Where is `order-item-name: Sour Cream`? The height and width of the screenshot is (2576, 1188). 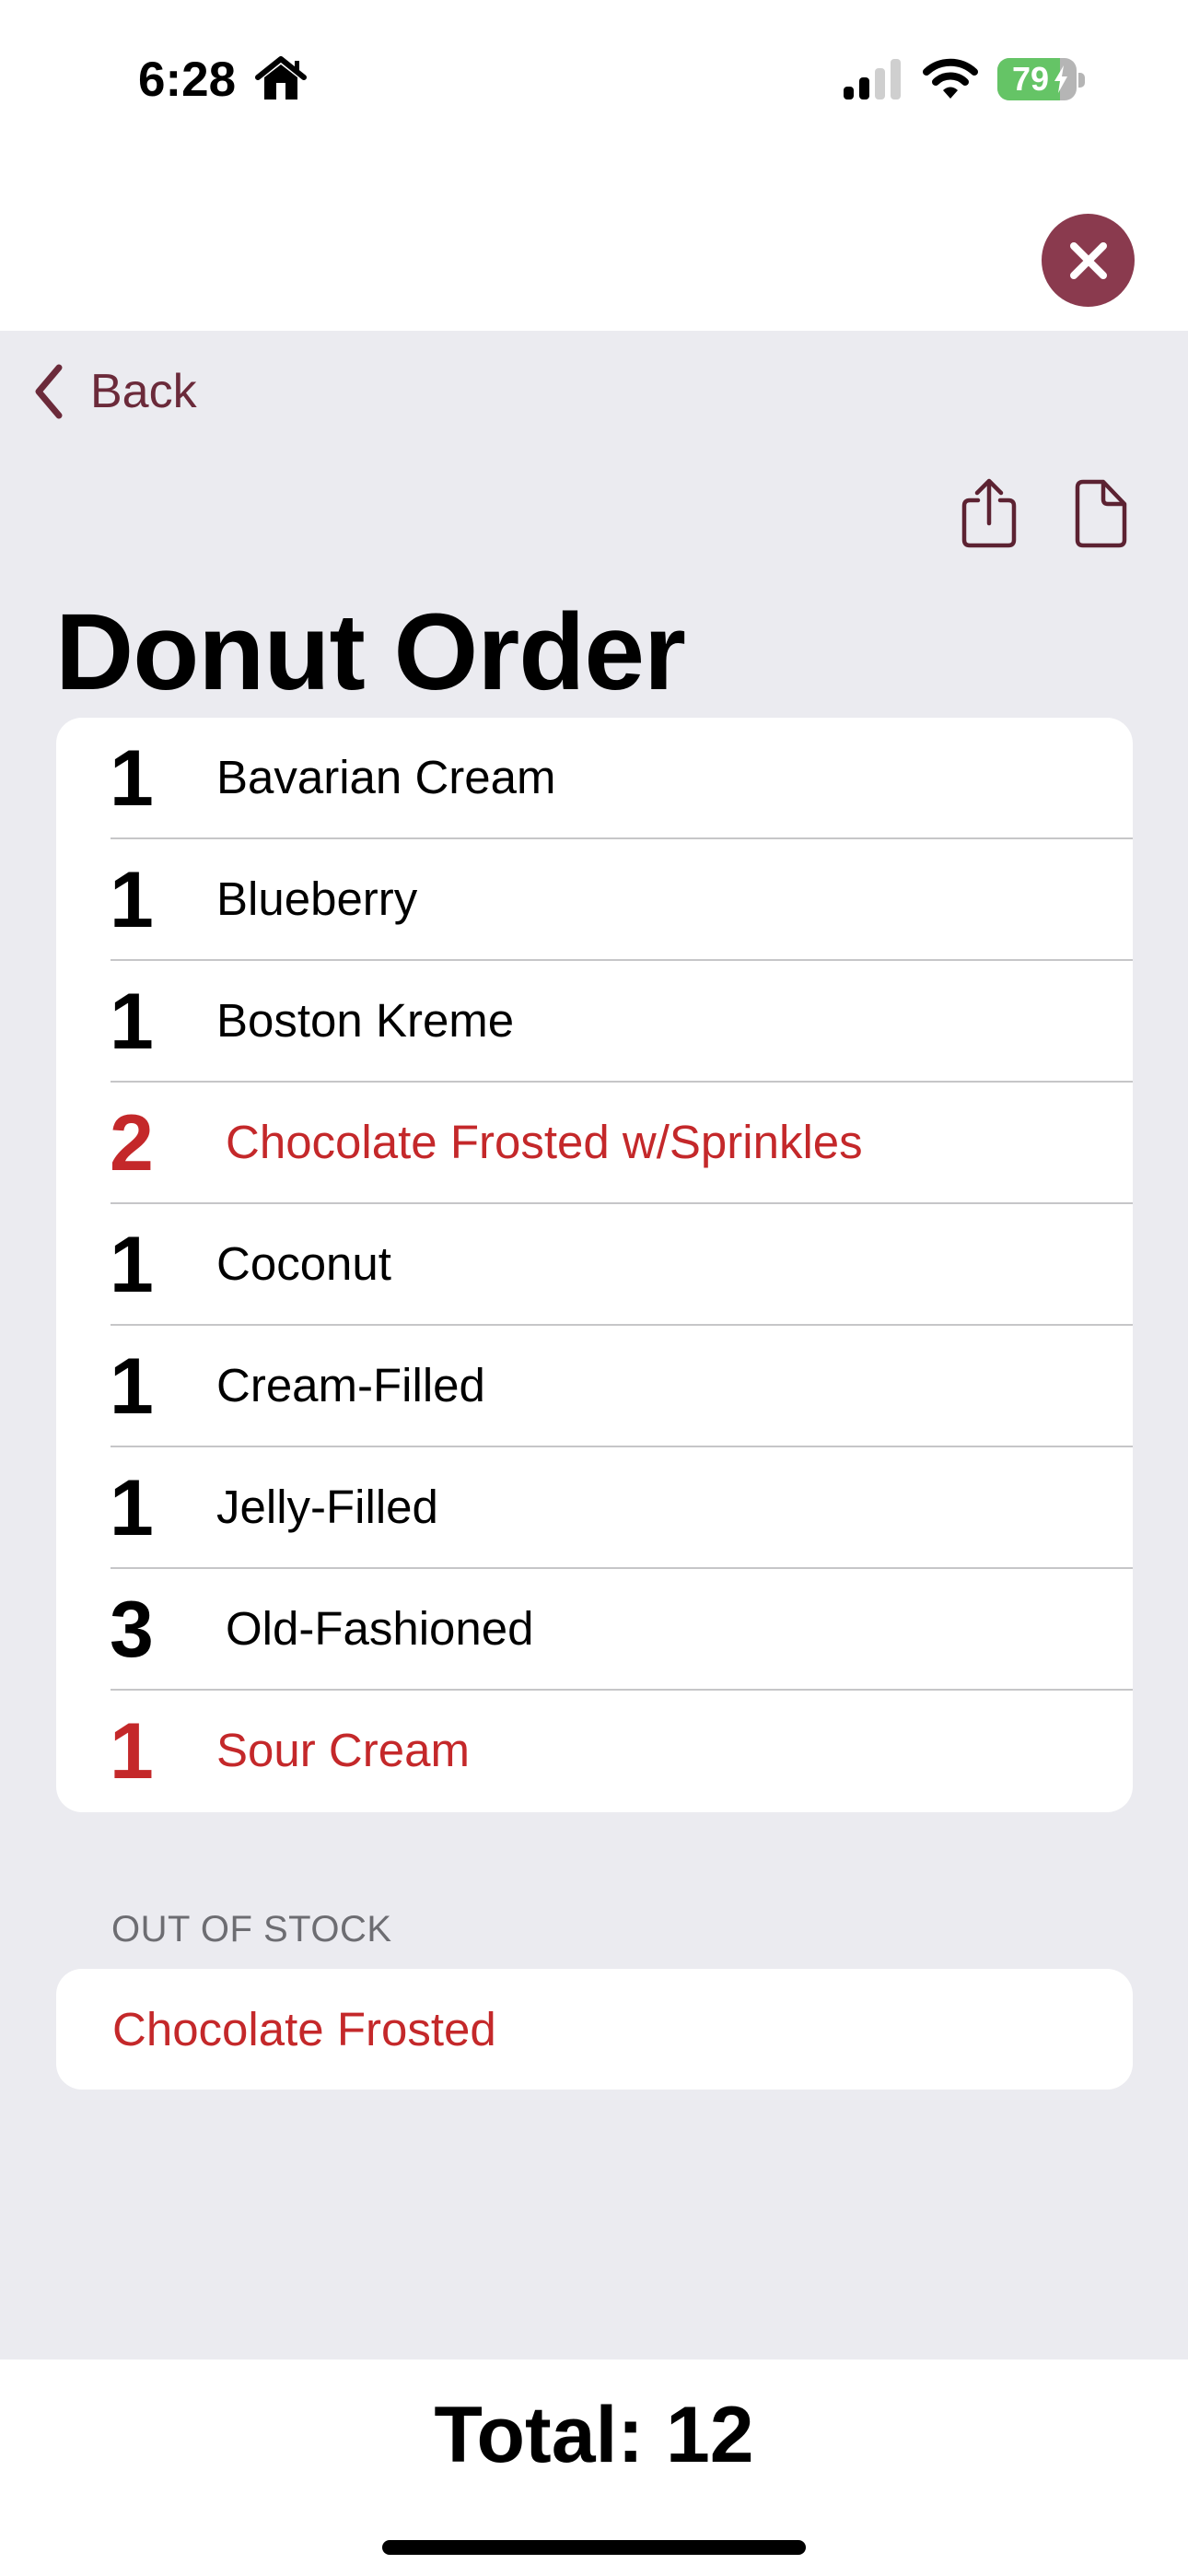
order-item-name: Sour Cream is located at coordinates (343, 1750).